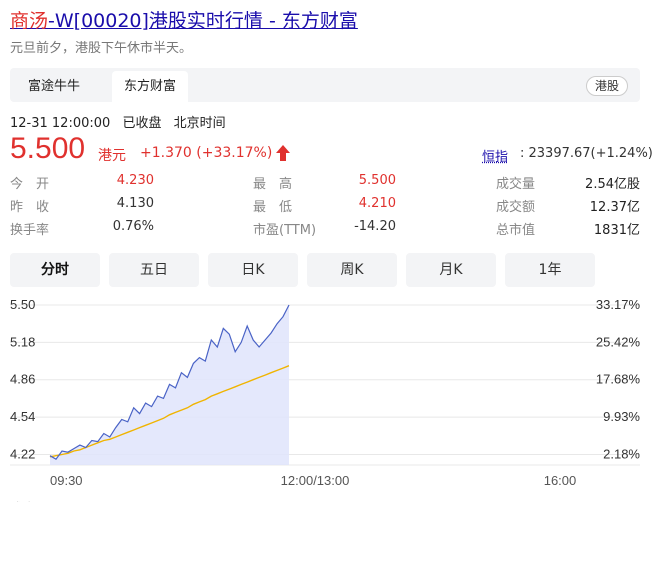 The height and width of the screenshot is (563, 659). Describe the element at coordinates (614, 207) in the screenshot. I see `stat-value-turnover: 12.37亿` at that location.